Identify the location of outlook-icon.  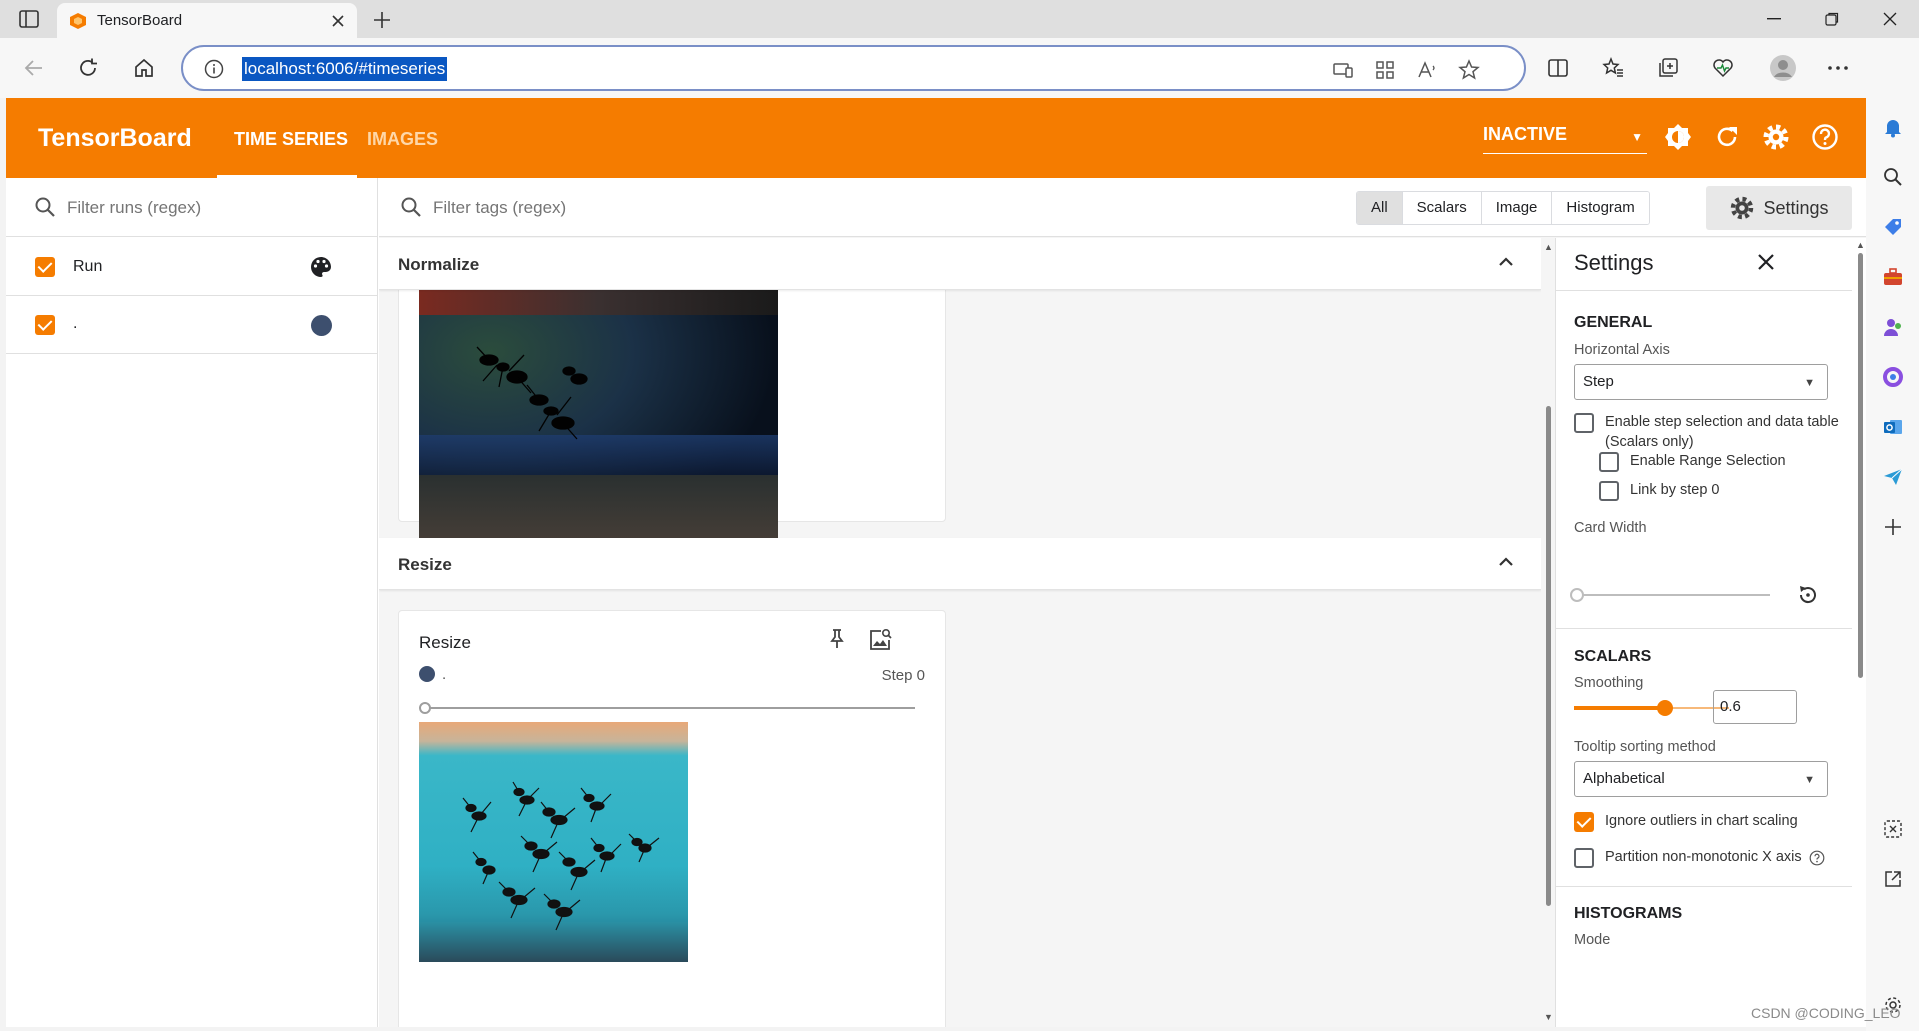
(1893, 427).